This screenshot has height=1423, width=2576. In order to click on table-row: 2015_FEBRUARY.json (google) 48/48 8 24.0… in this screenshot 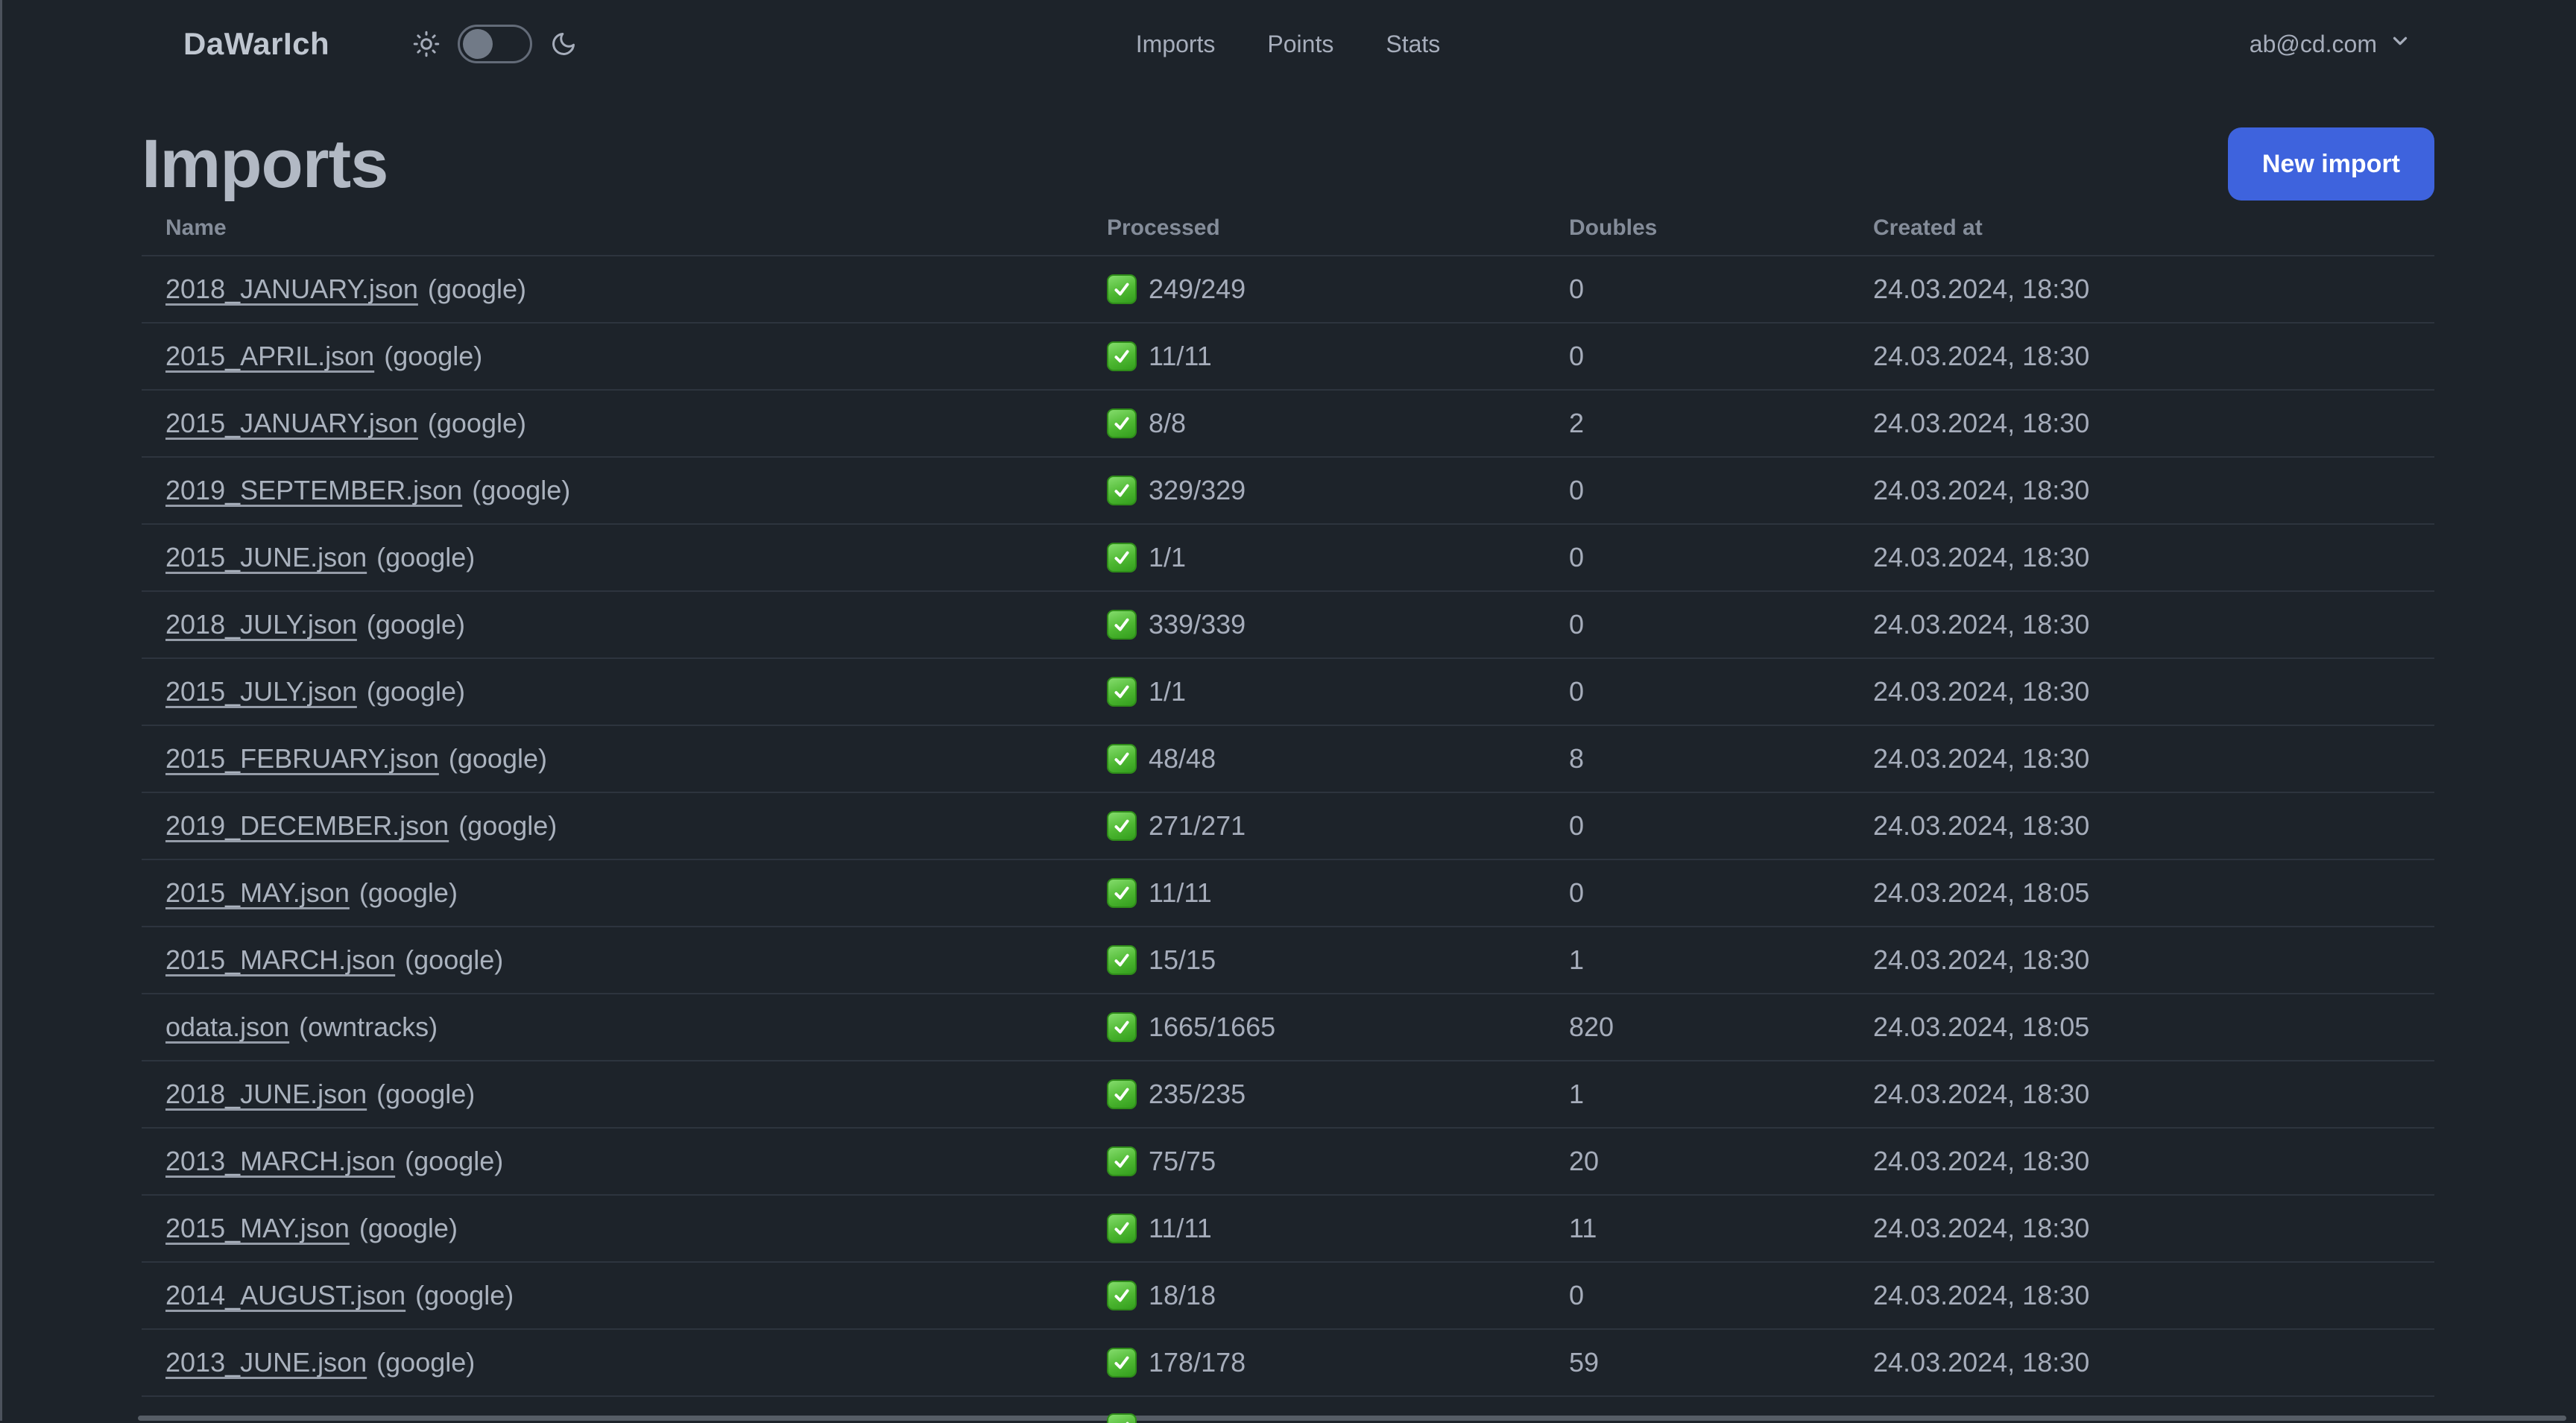, I will do `click(1288, 759)`.